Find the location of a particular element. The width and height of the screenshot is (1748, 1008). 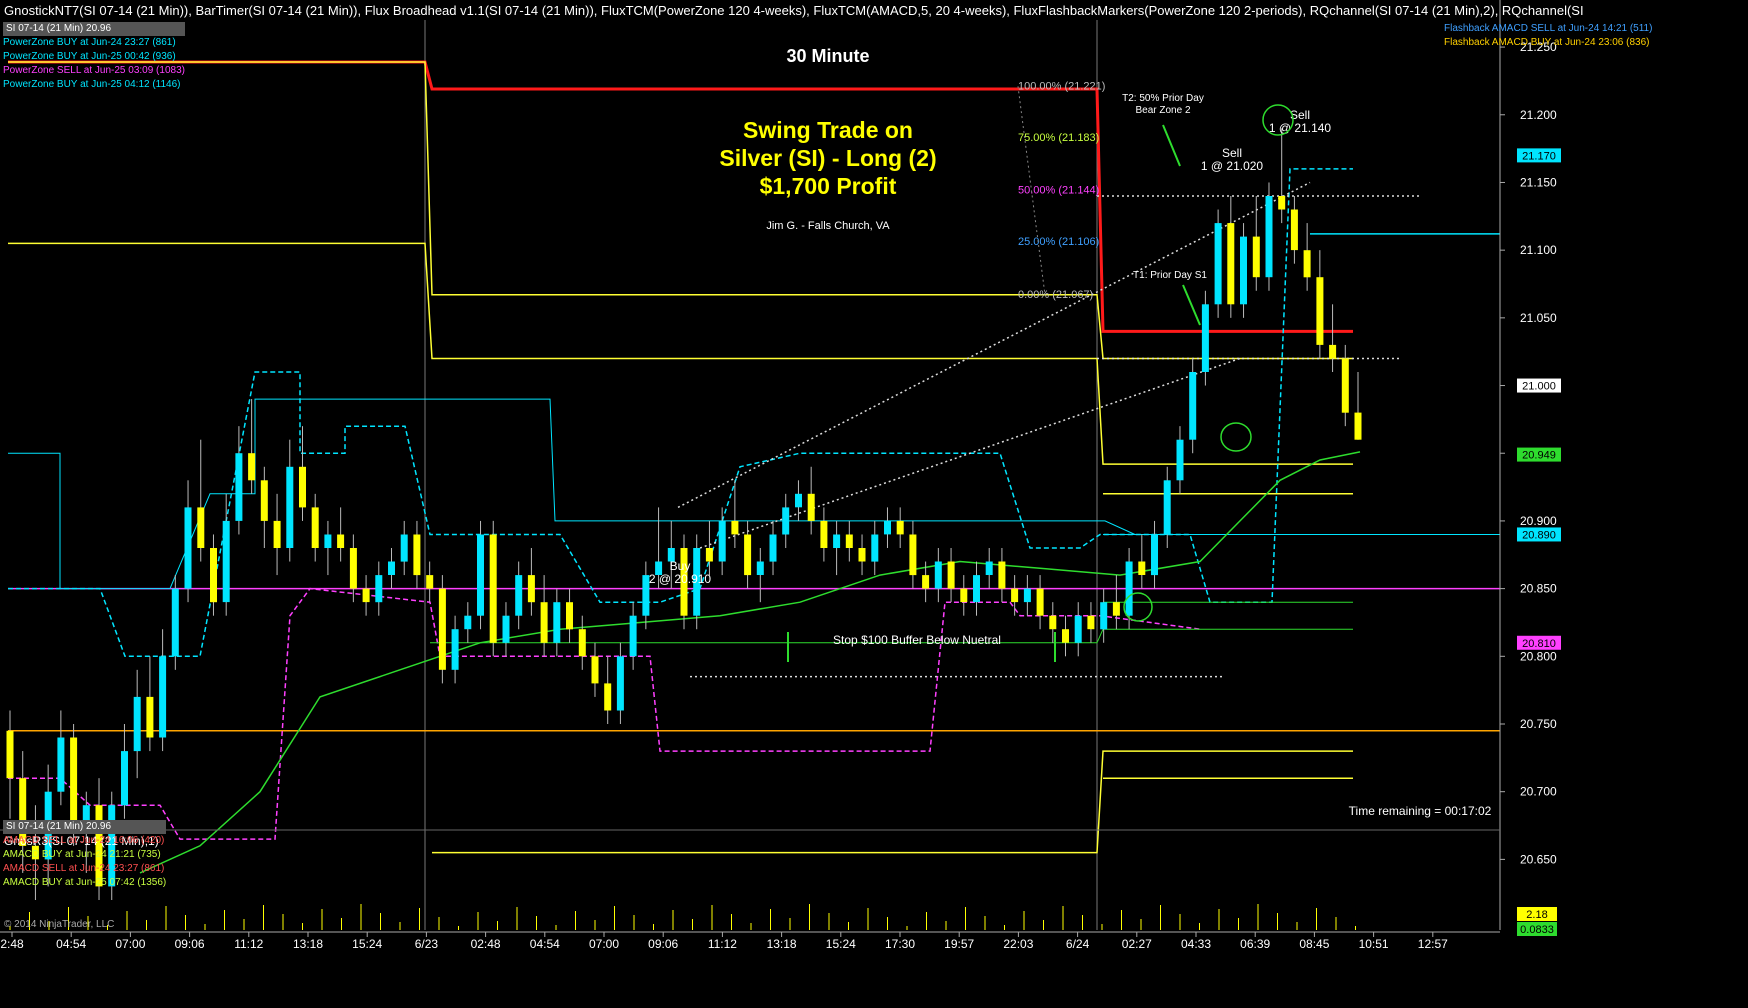

legend-top-left-item-1: PowerZone BUY at Jun-24 23:27 (861) is located at coordinates (89, 42).